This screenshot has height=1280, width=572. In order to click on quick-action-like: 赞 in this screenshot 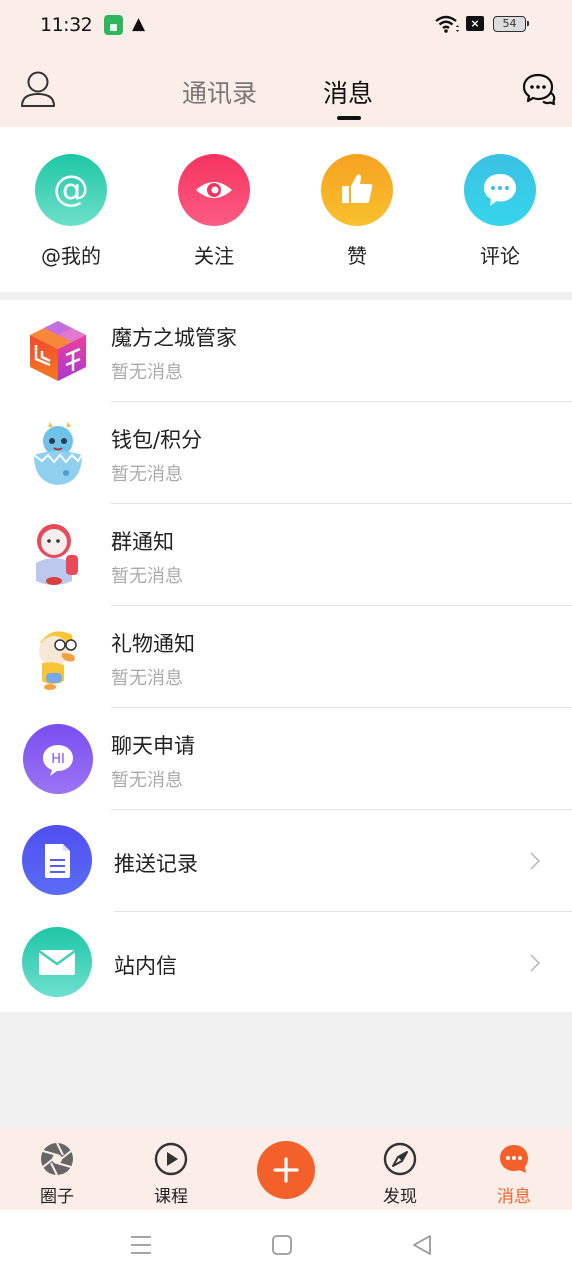, I will do `click(357, 209)`.